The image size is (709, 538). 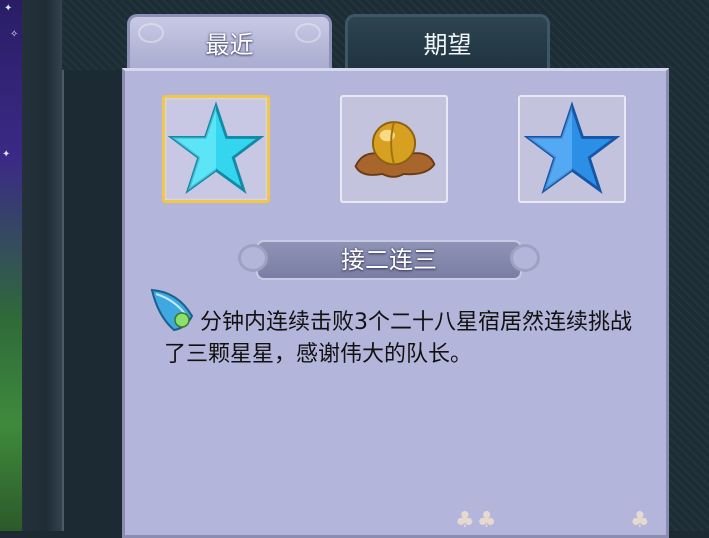 I want to click on tab-recent: 最近, so click(x=229, y=42).